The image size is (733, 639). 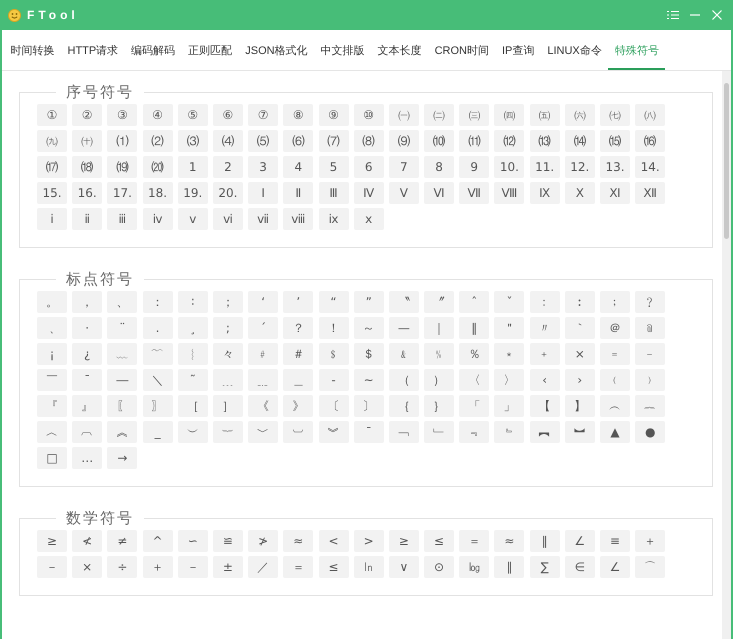 What do you see at coordinates (369, 302) in the screenshot?
I see `symbol-button: ”` at bounding box center [369, 302].